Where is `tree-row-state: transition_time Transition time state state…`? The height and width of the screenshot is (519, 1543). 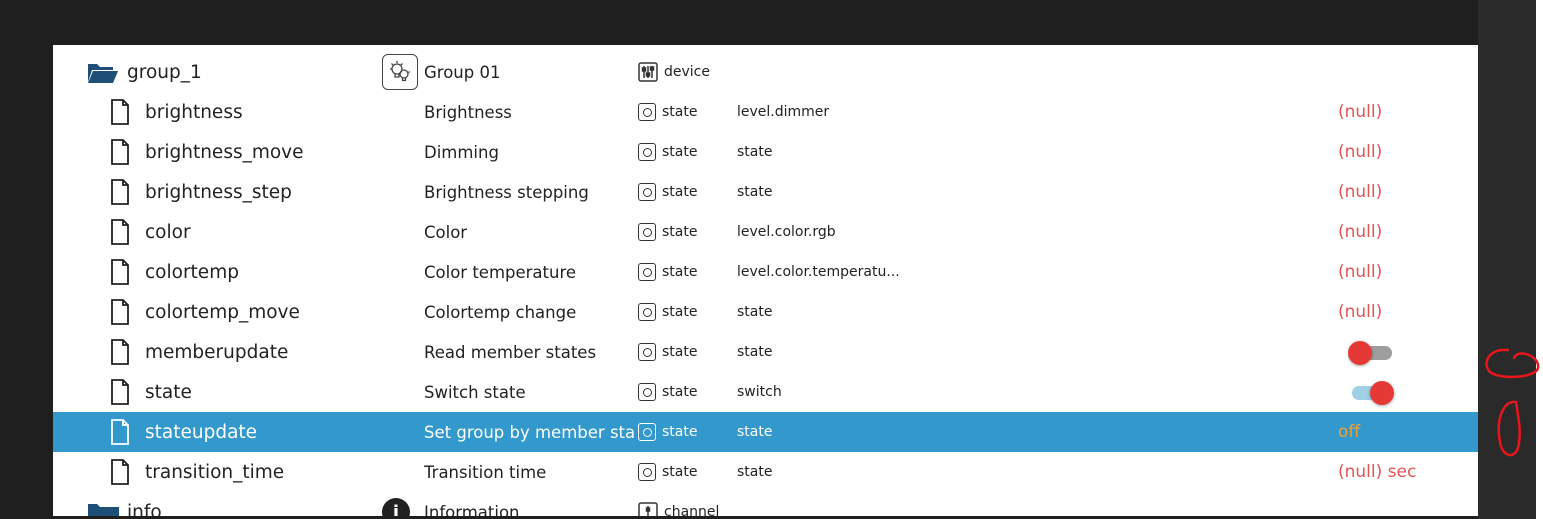 tree-row-state: transition_time Transition time state state… is located at coordinates (765, 472).